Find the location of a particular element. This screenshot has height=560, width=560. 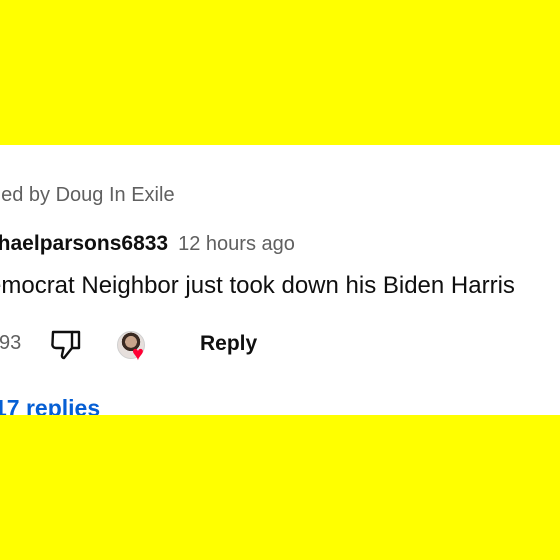

creator-heart-badge: ♥ is located at coordinates (137, 349).